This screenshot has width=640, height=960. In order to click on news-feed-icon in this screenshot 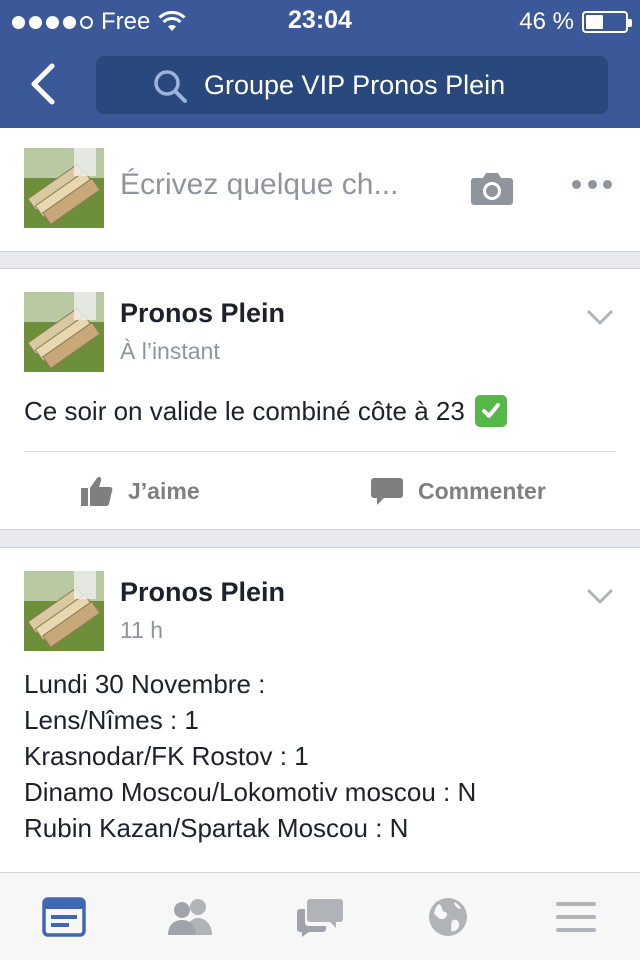, I will do `click(64, 917)`.